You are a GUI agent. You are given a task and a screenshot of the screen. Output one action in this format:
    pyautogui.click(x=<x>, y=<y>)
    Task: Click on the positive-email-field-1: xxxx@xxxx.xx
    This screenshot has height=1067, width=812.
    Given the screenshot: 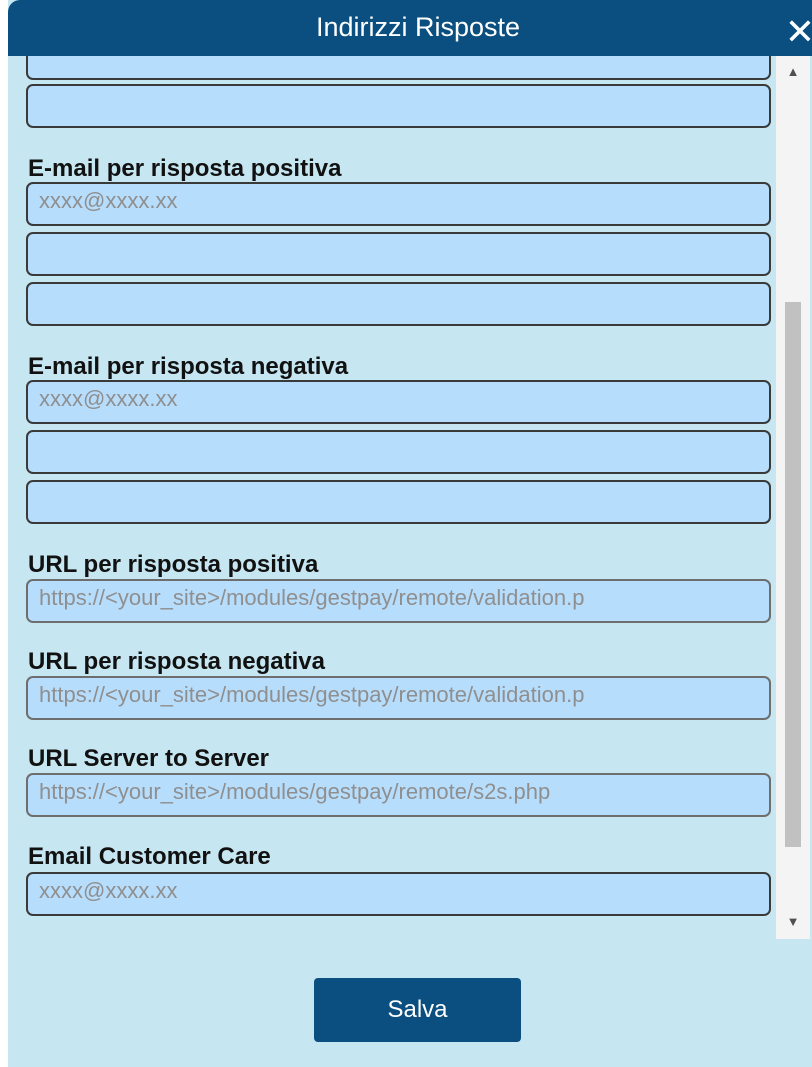 What is the action you would take?
    pyautogui.click(x=398, y=204)
    